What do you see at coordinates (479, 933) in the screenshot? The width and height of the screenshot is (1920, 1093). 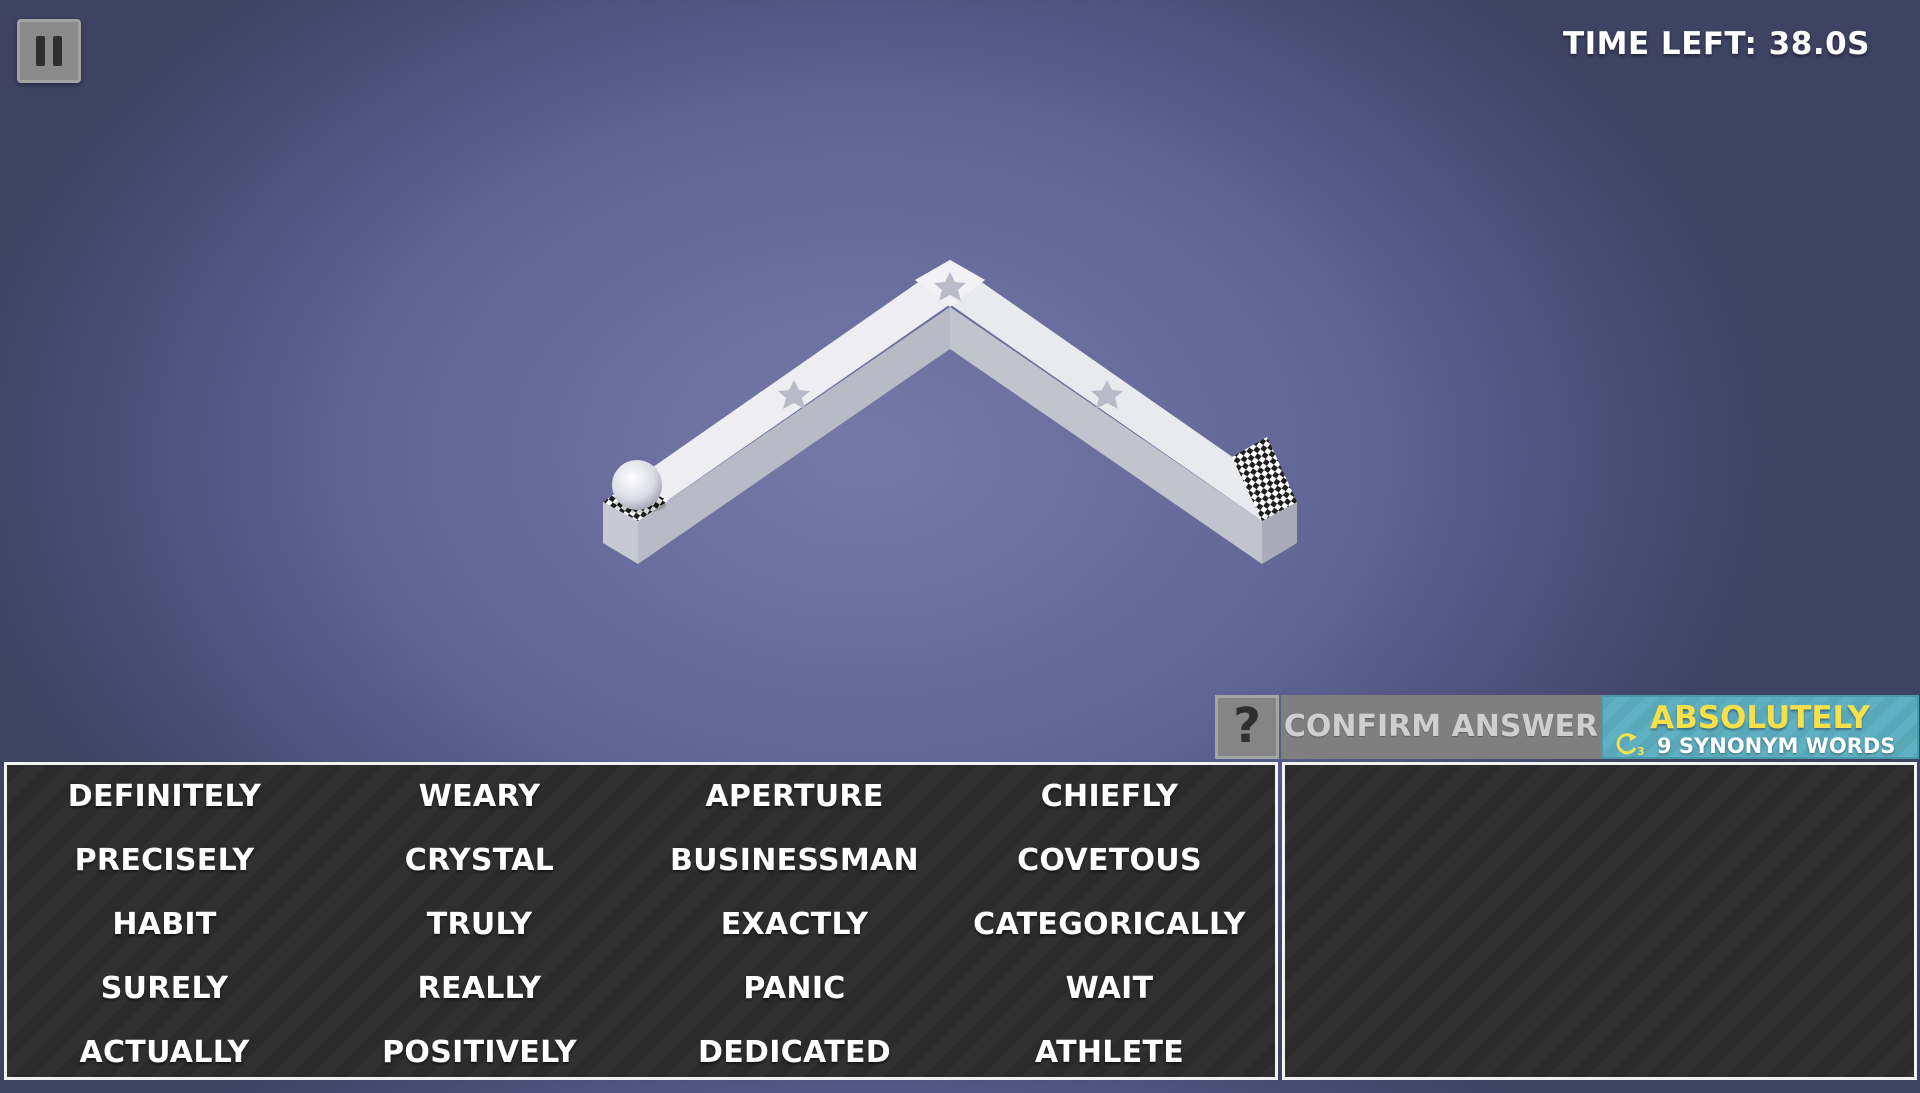 I see `word-option: TRULY` at bounding box center [479, 933].